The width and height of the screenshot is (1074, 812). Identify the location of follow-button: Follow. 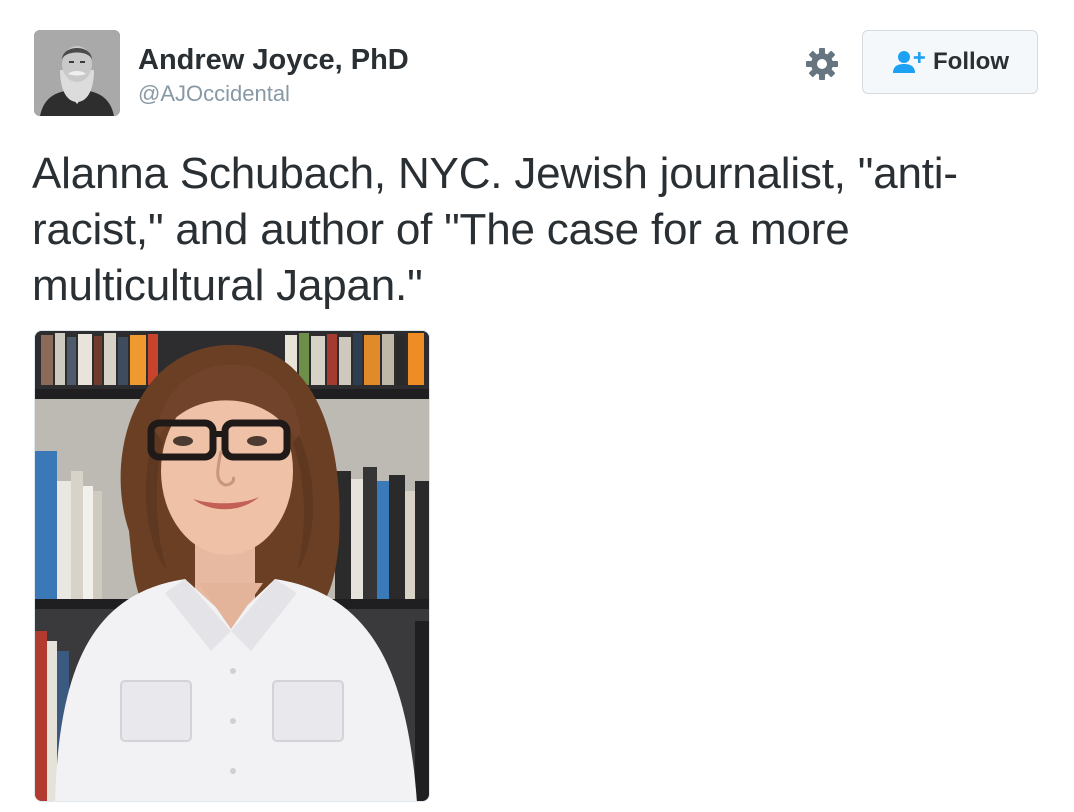
(950, 62).